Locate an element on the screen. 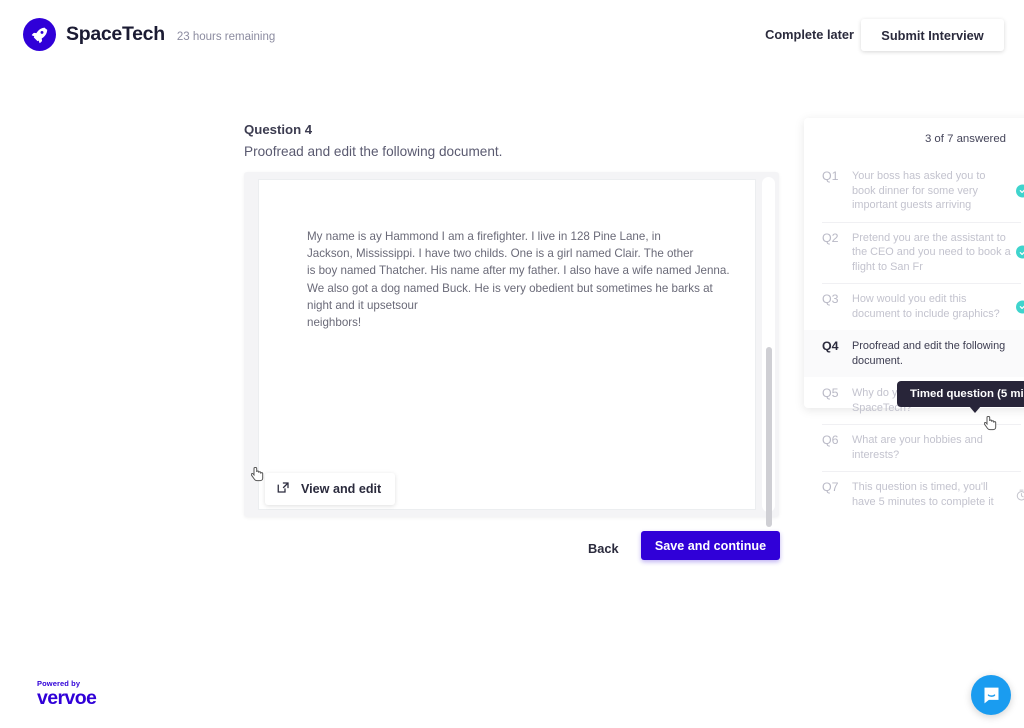  complete-later-button: Complete later is located at coordinates (809, 34).